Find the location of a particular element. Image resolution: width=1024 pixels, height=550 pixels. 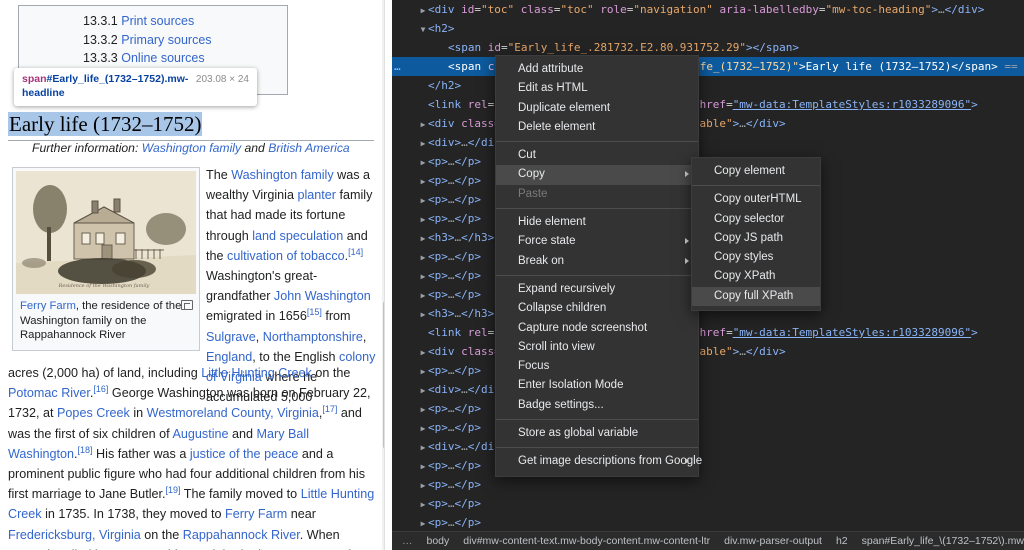

link-cultivation-of-tobacco: cultivation of tobacco is located at coordinates (286, 256).